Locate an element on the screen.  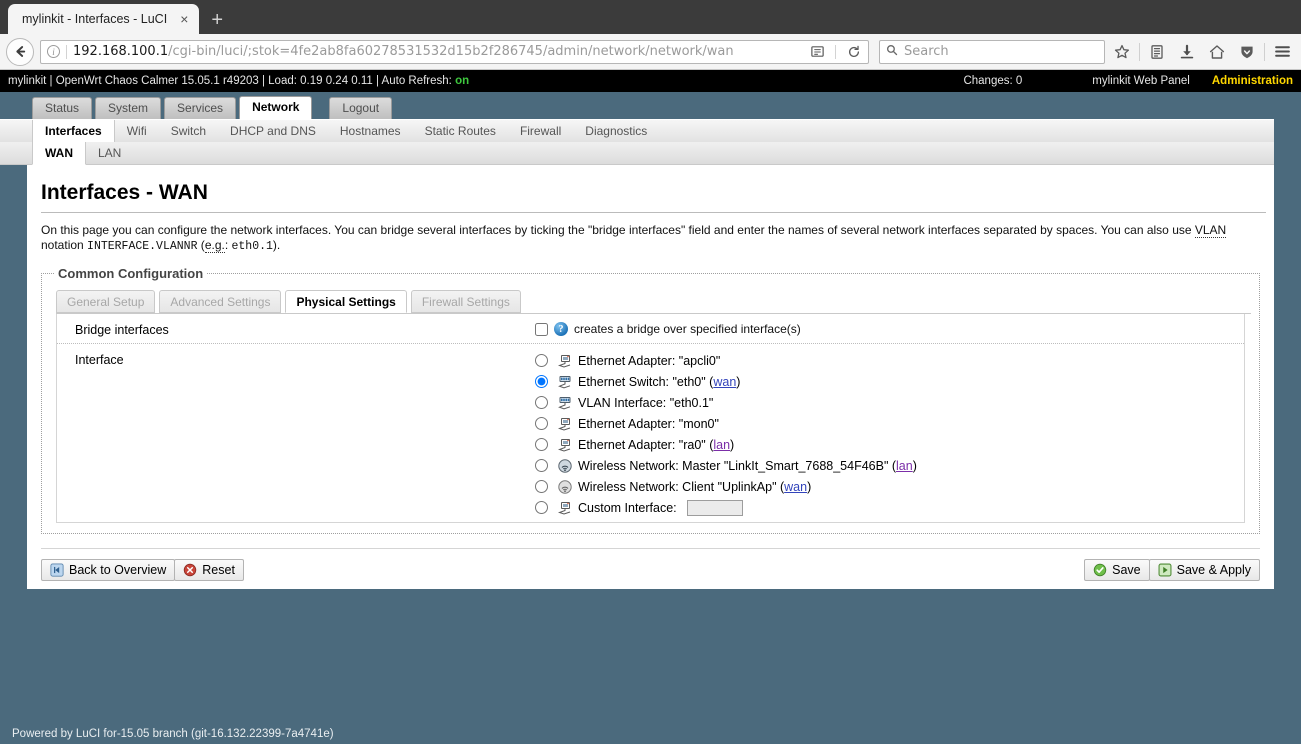
search-placeholder: Search is located at coordinates (926, 51).